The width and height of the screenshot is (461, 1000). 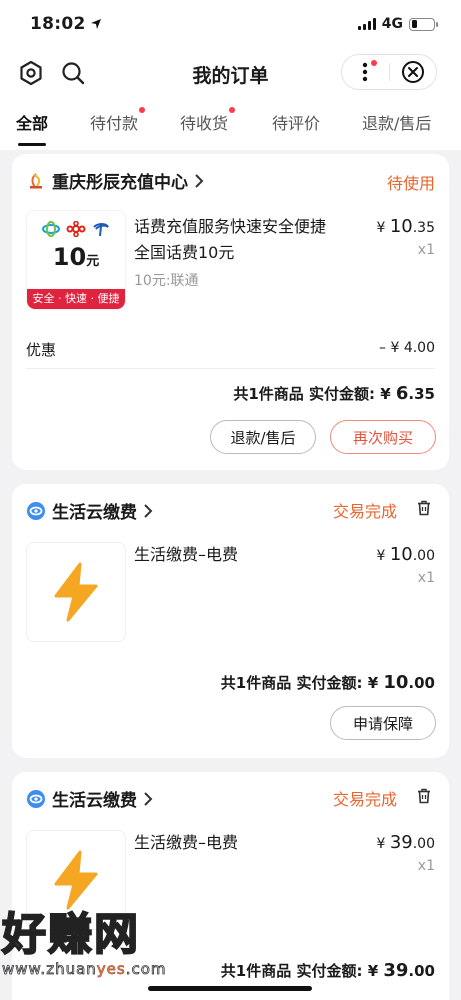 What do you see at coordinates (383, 723) in the screenshot?
I see `apply-protection-button: 申请保障` at bounding box center [383, 723].